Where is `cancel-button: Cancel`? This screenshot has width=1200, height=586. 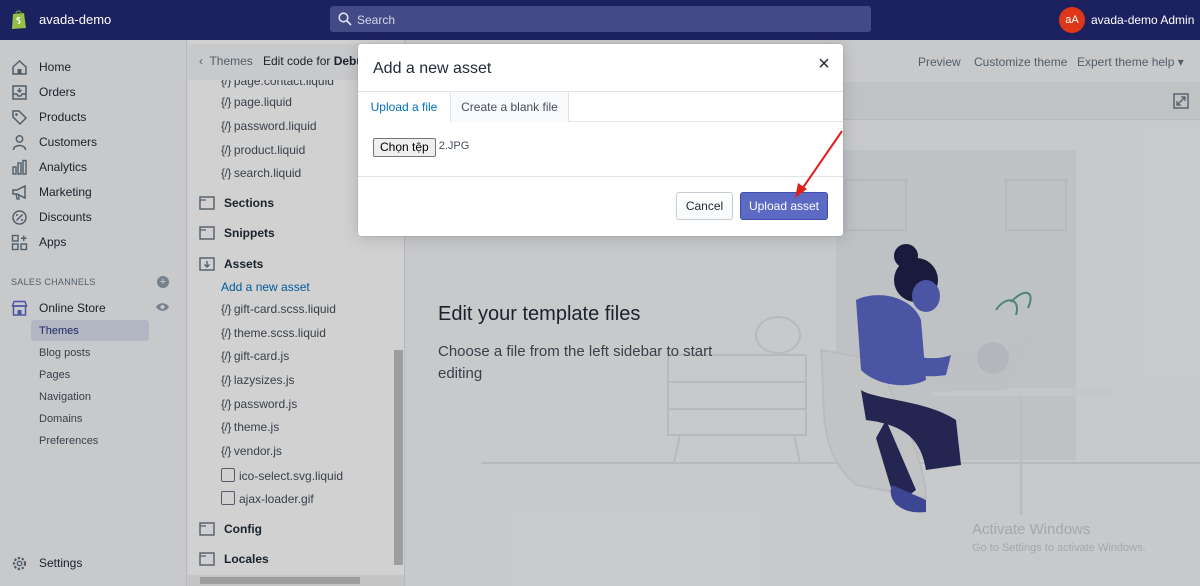
cancel-button: Cancel is located at coordinates (704, 206).